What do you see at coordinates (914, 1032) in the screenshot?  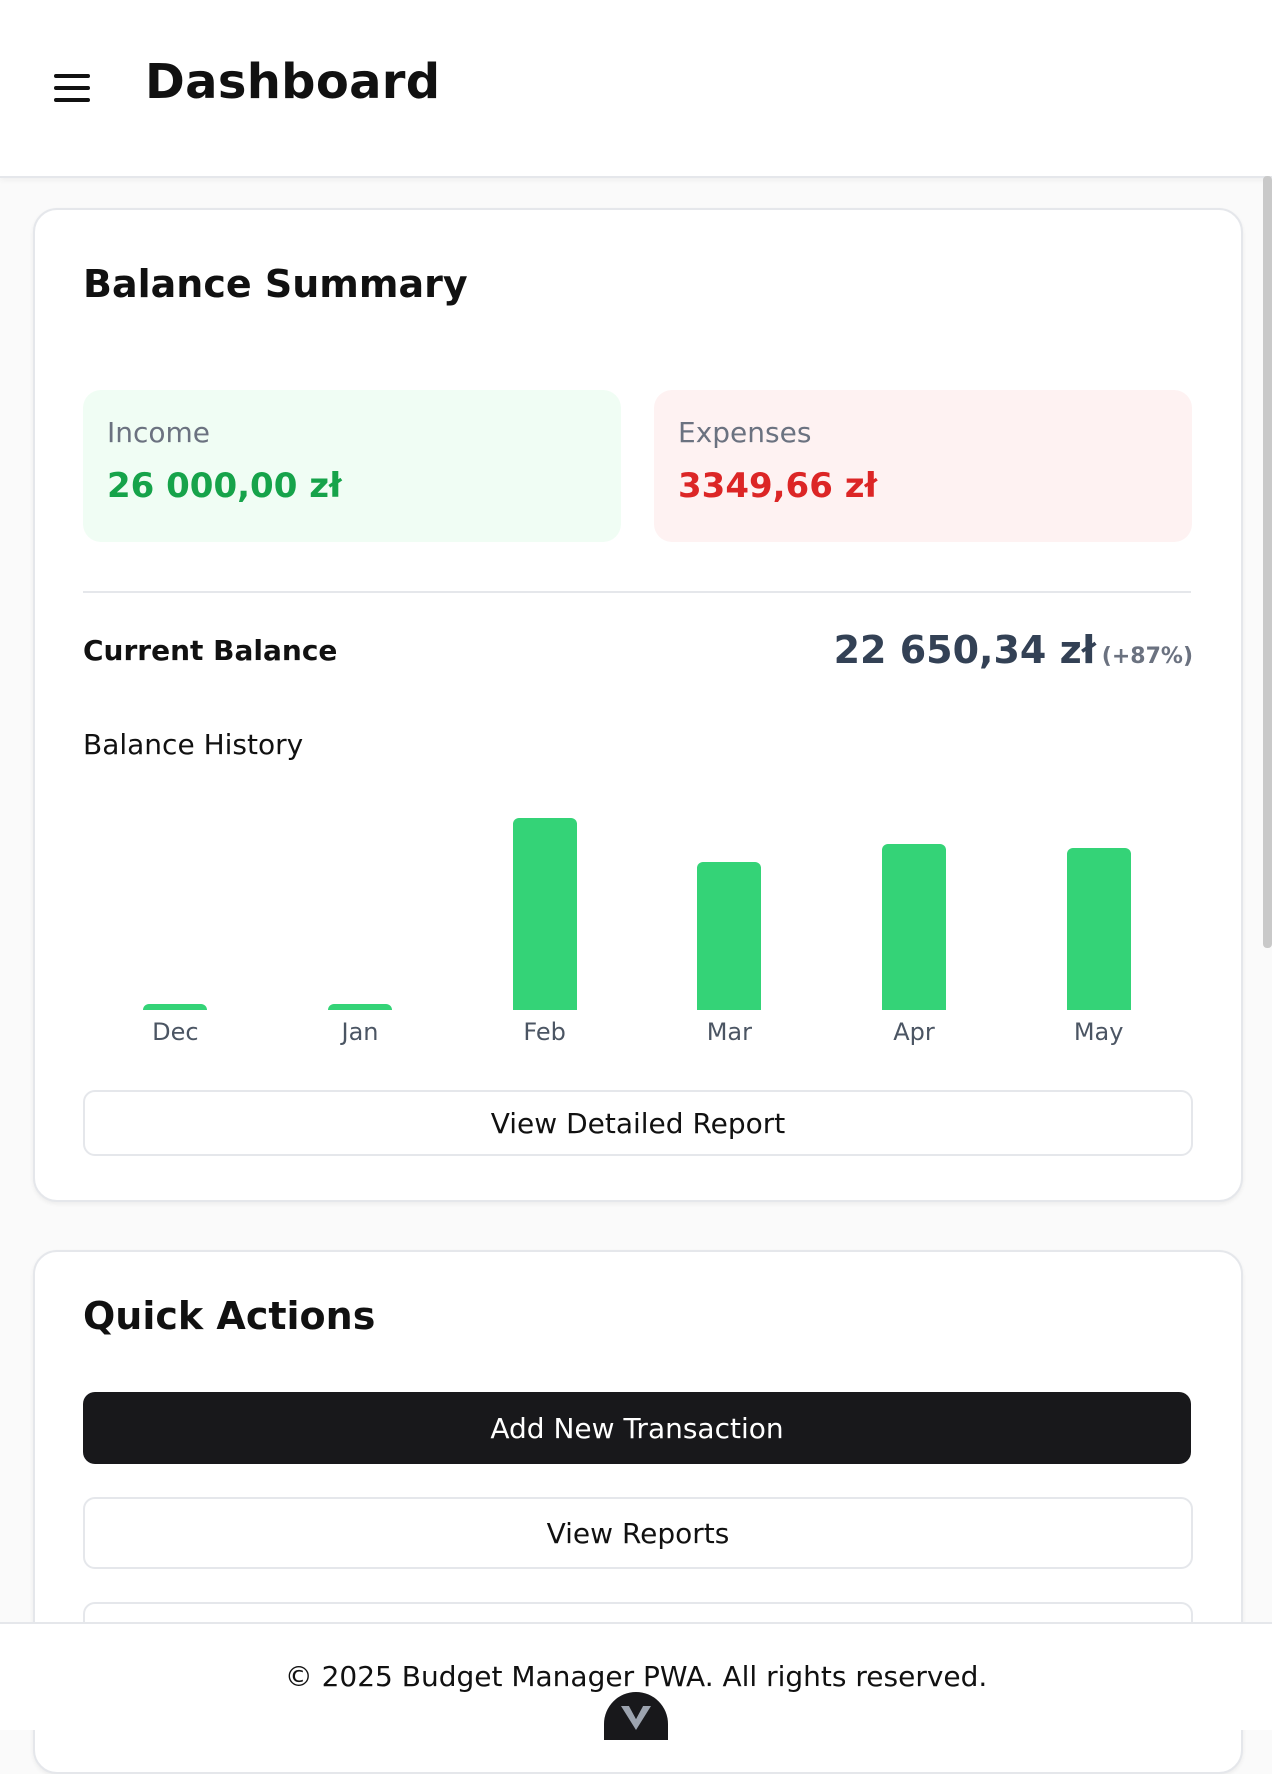 I see `x-axis-tick-apr: Apr` at bounding box center [914, 1032].